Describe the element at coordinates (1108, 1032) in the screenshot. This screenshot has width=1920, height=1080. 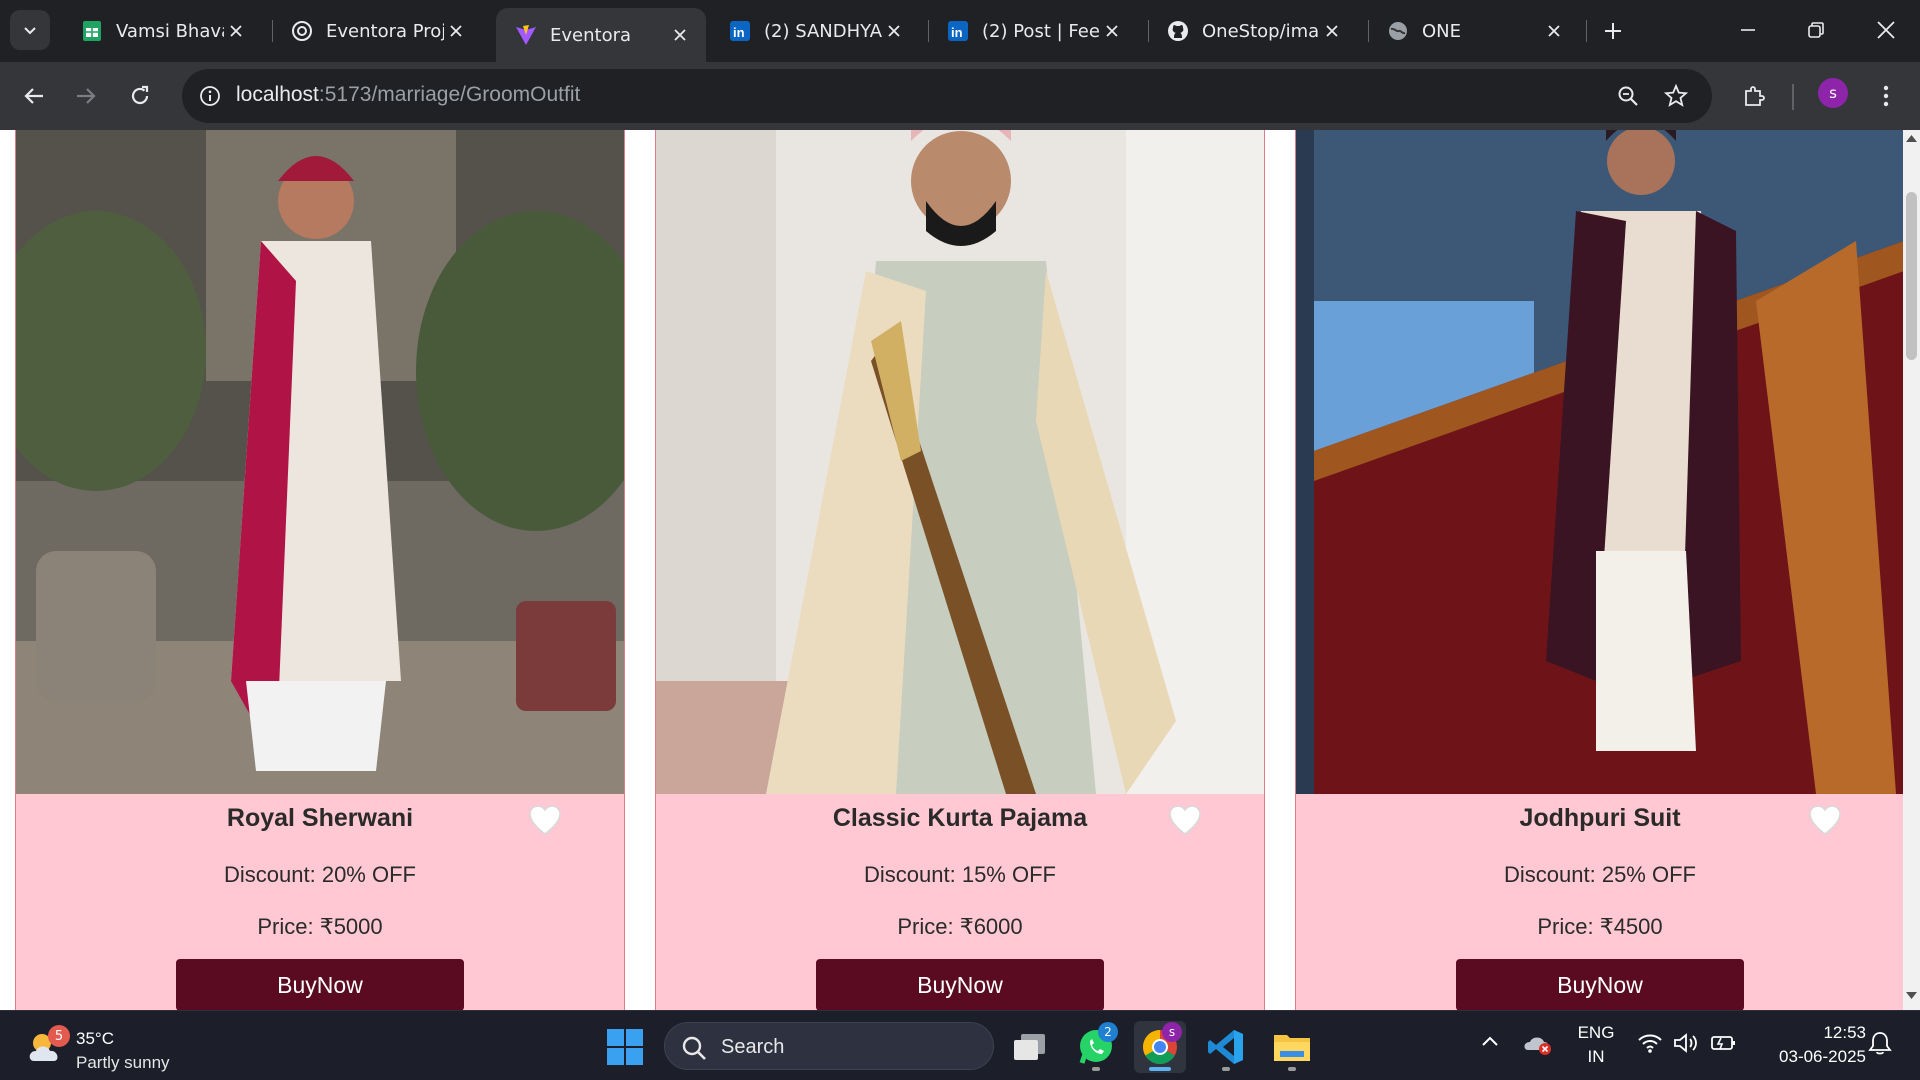
I see `whatsapp-badge: 2` at that location.